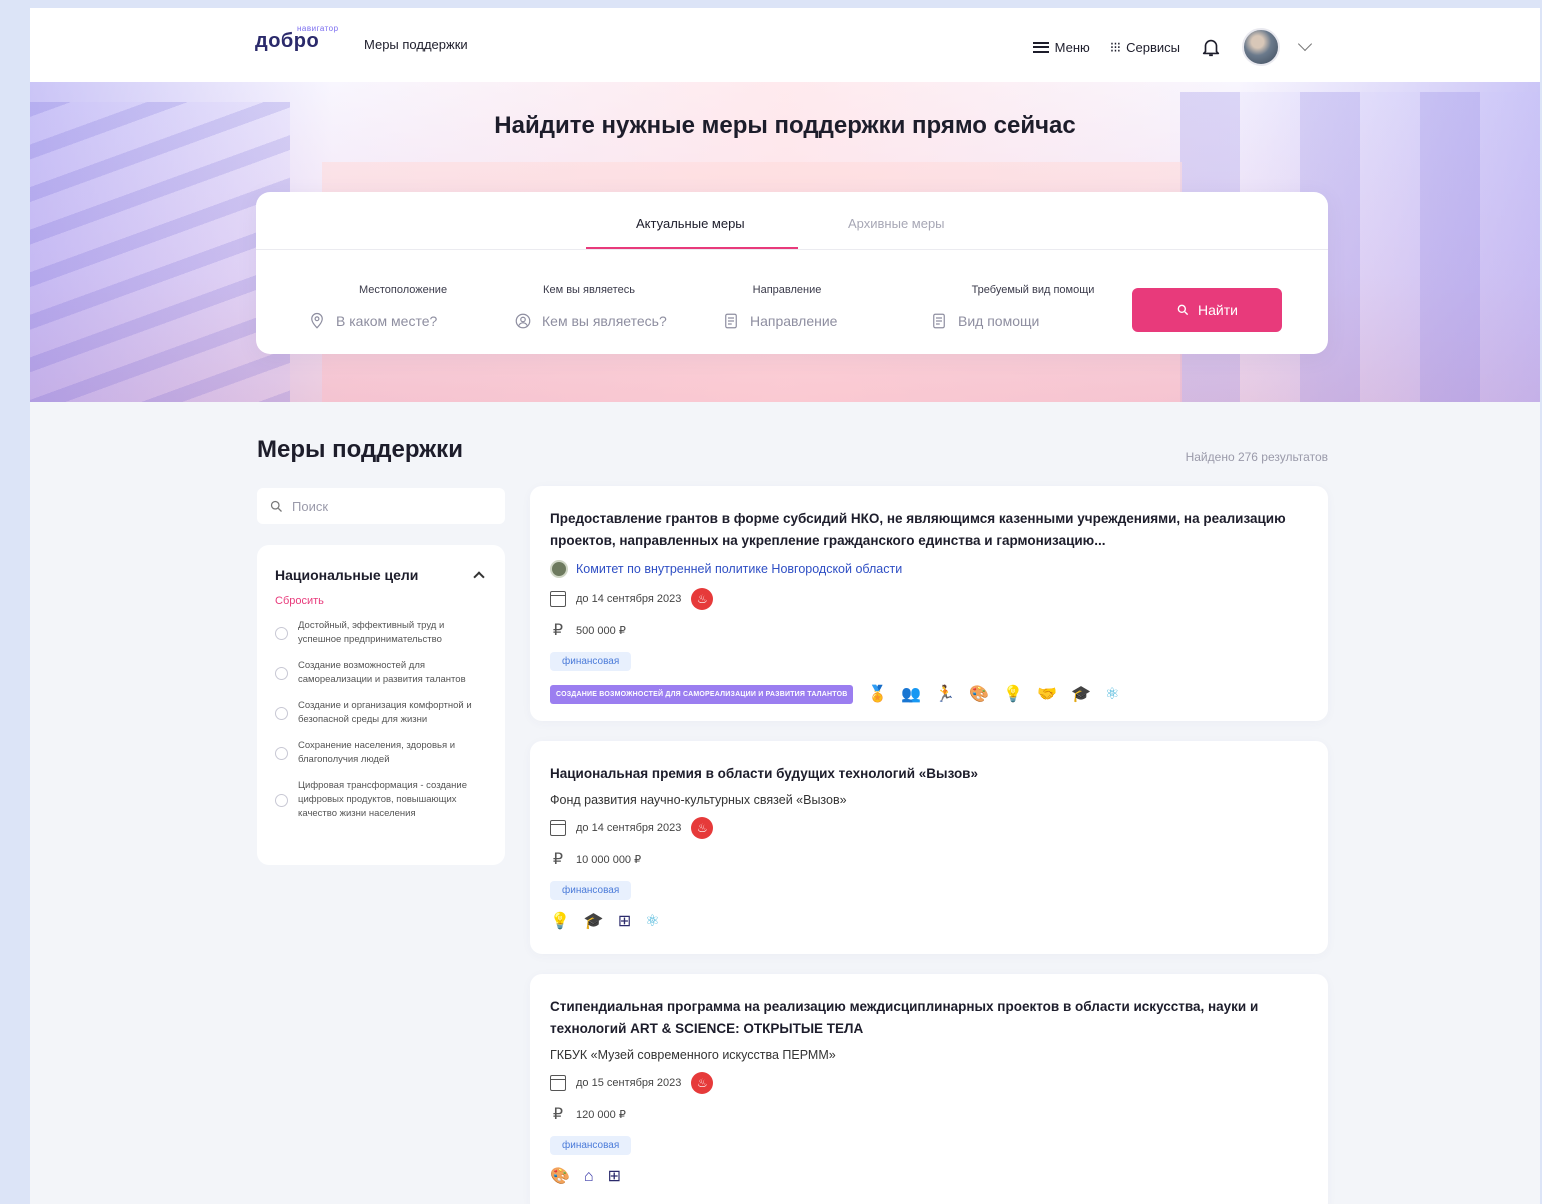 Image resolution: width=1542 pixels, height=1204 pixels. I want to click on tab-archive-measures: Архивные меры, so click(896, 223).